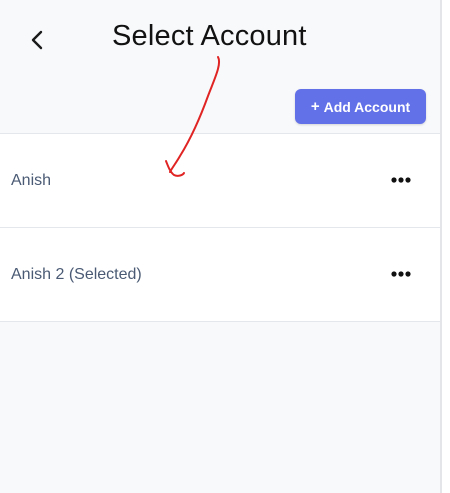 This screenshot has height=493, width=450. What do you see at coordinates (315, 106) in the screenshot?
I see `plus-icon: +` at bounding box center [315, 106].